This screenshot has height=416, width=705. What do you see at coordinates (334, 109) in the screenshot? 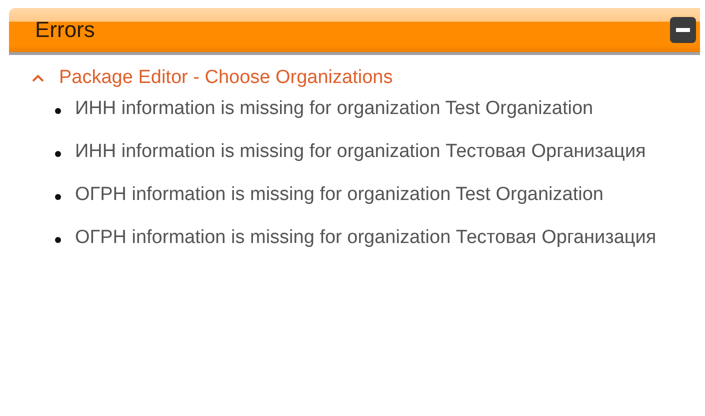
I see `error-message: ИНН information is missing for organization Test Organization` at bounding box center [334, 109].